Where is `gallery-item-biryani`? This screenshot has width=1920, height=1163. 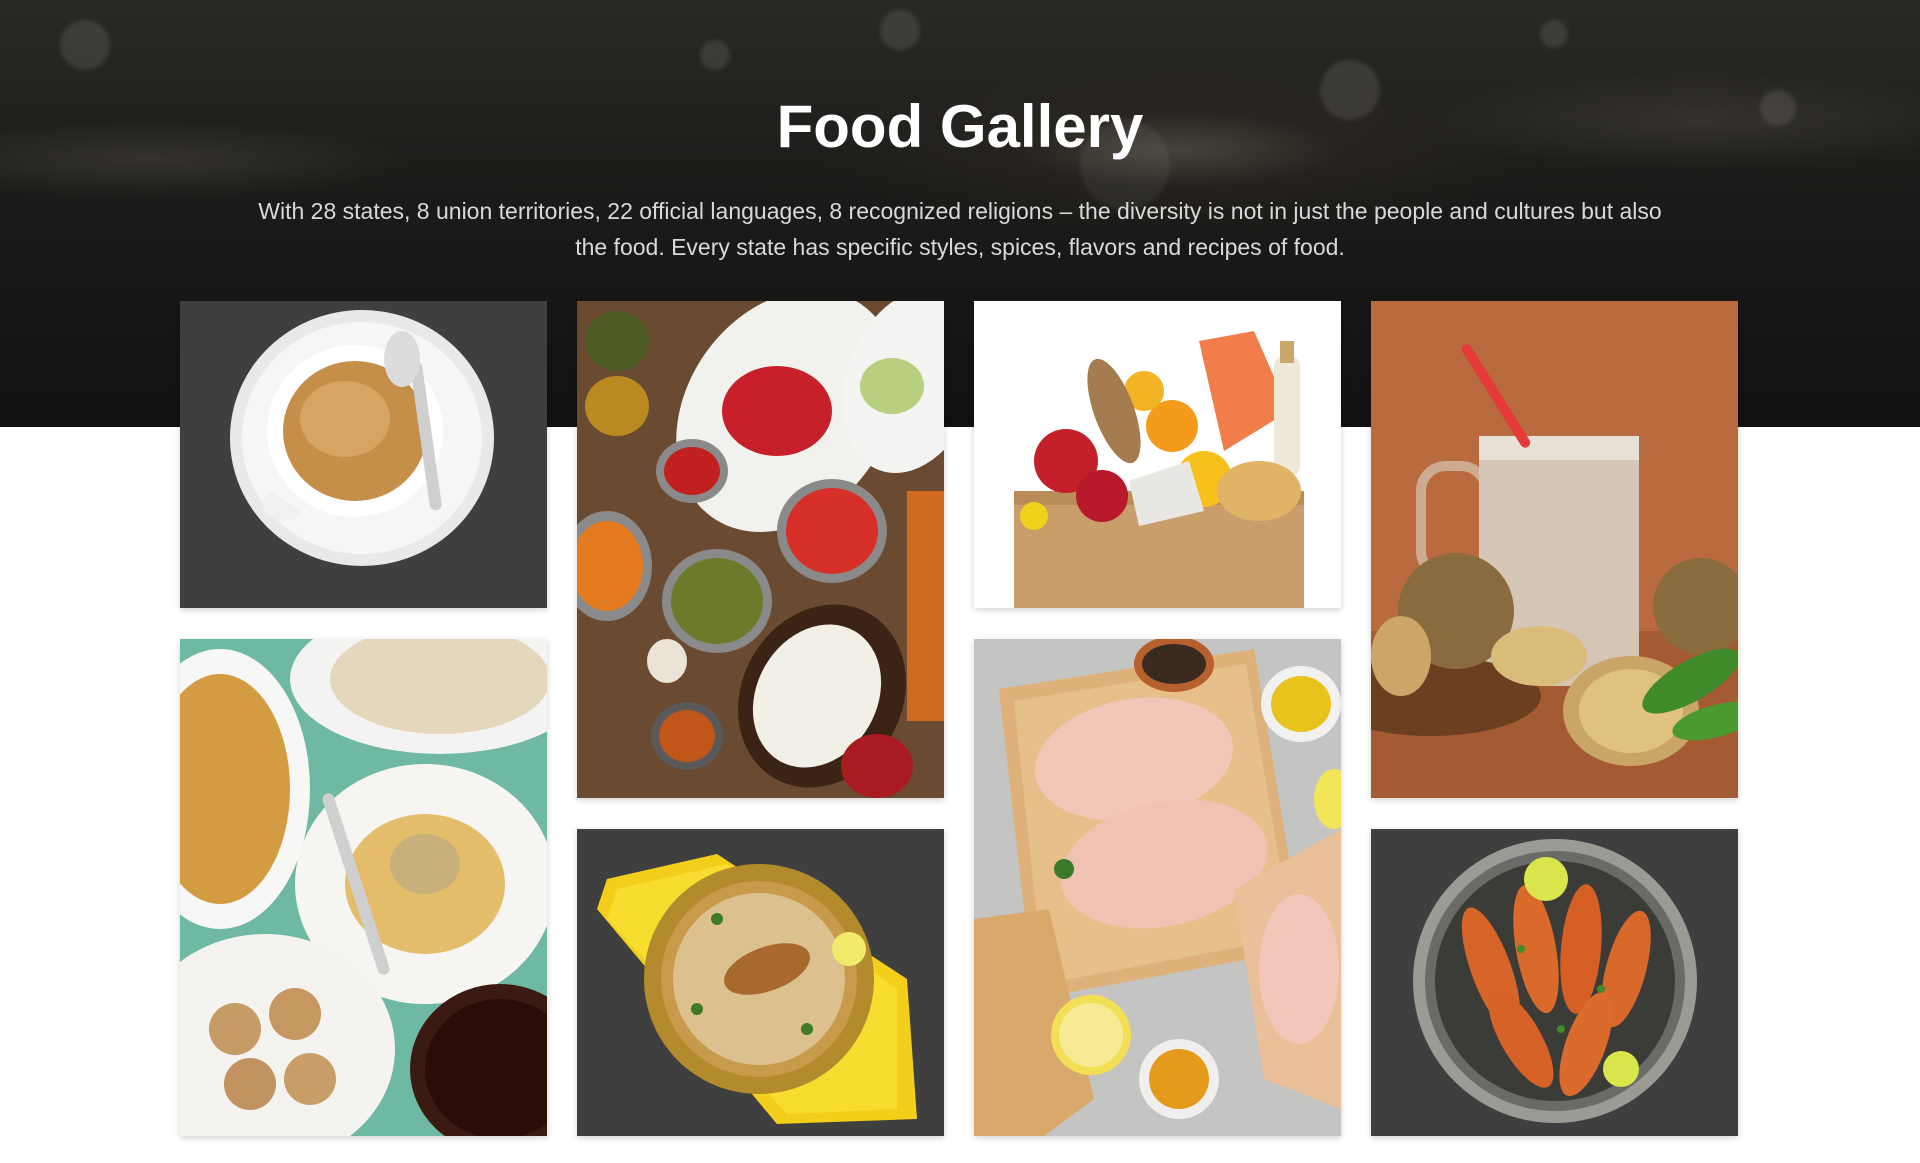
gallery-item-biryani is located at coordinates (760, 982).